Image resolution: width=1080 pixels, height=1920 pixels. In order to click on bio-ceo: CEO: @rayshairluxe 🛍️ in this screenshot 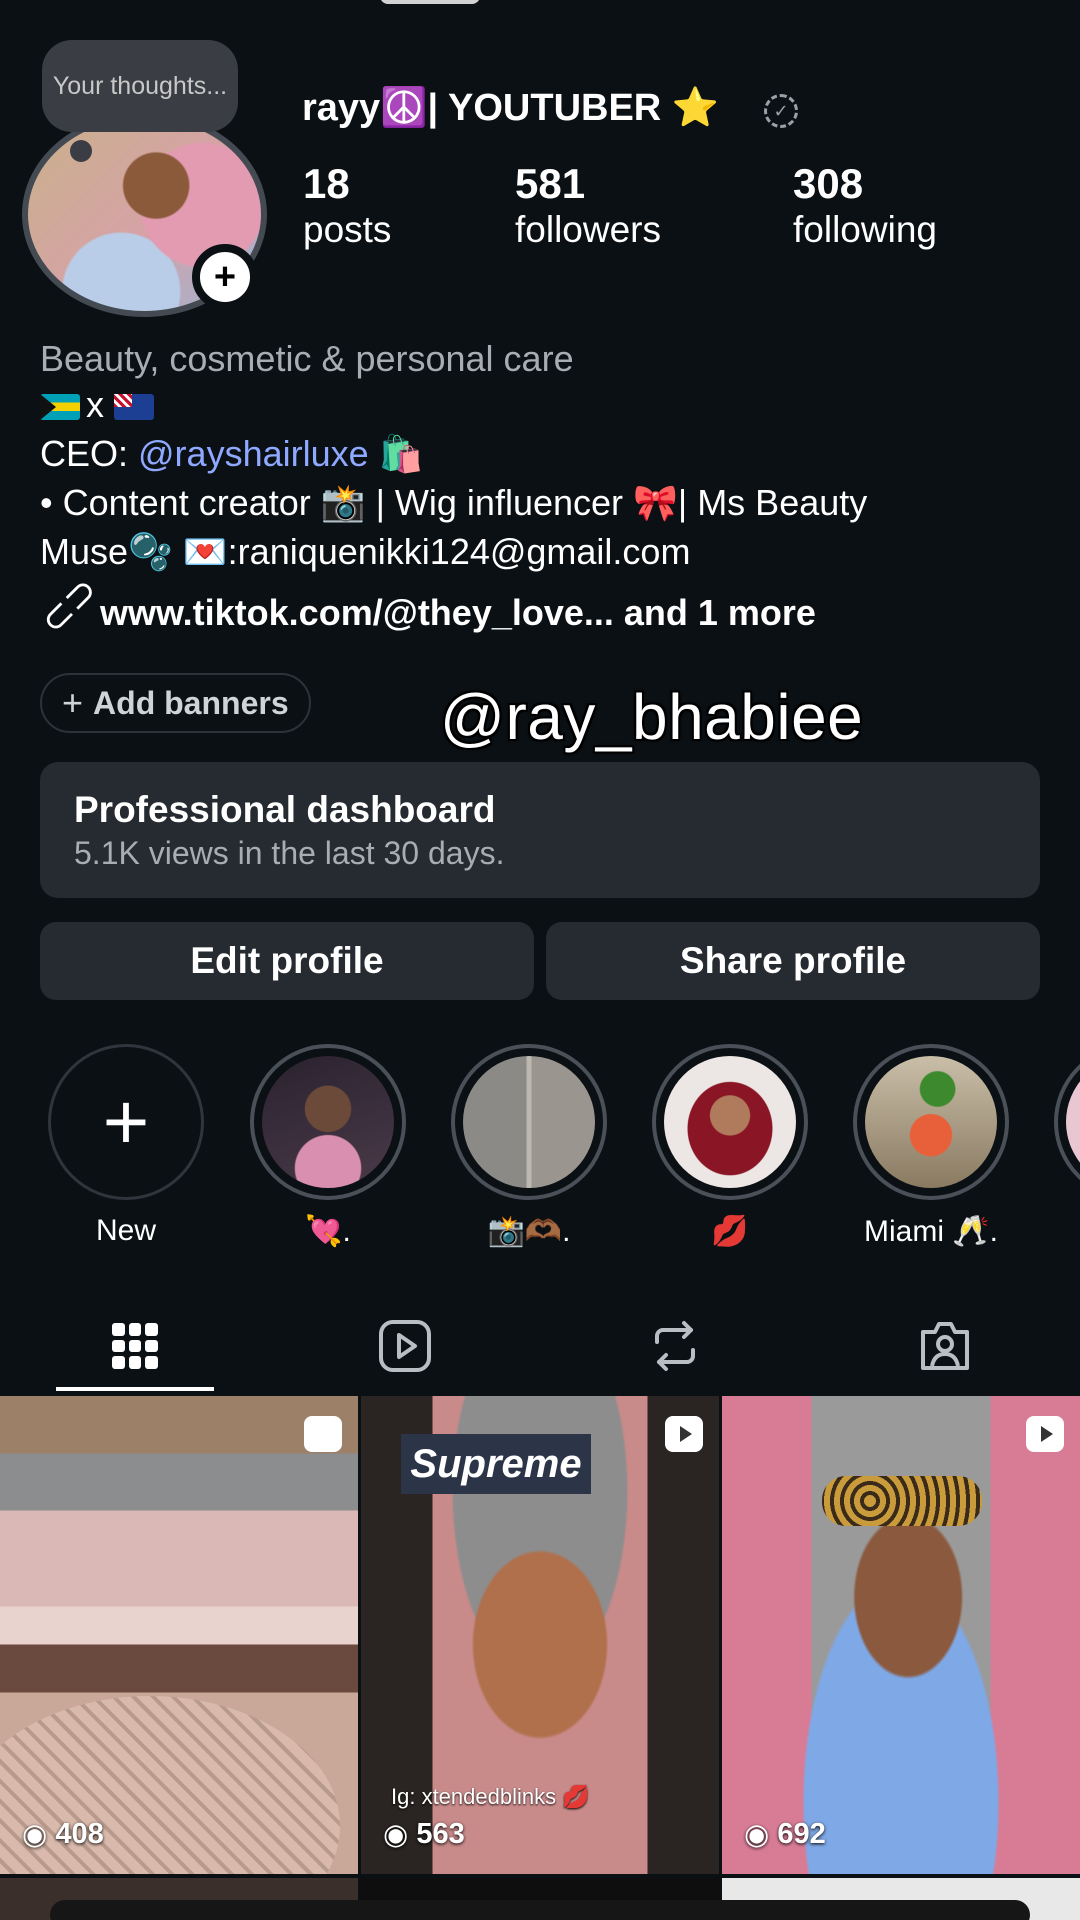, I will do `click(545, 453)`.